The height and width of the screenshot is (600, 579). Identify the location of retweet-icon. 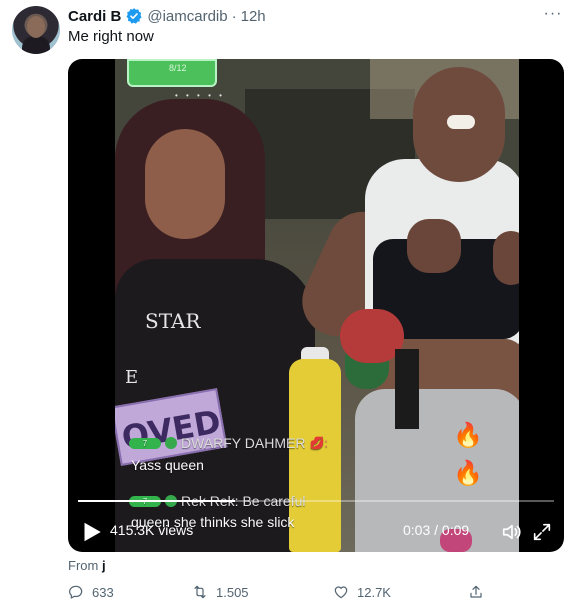
(200, 592).